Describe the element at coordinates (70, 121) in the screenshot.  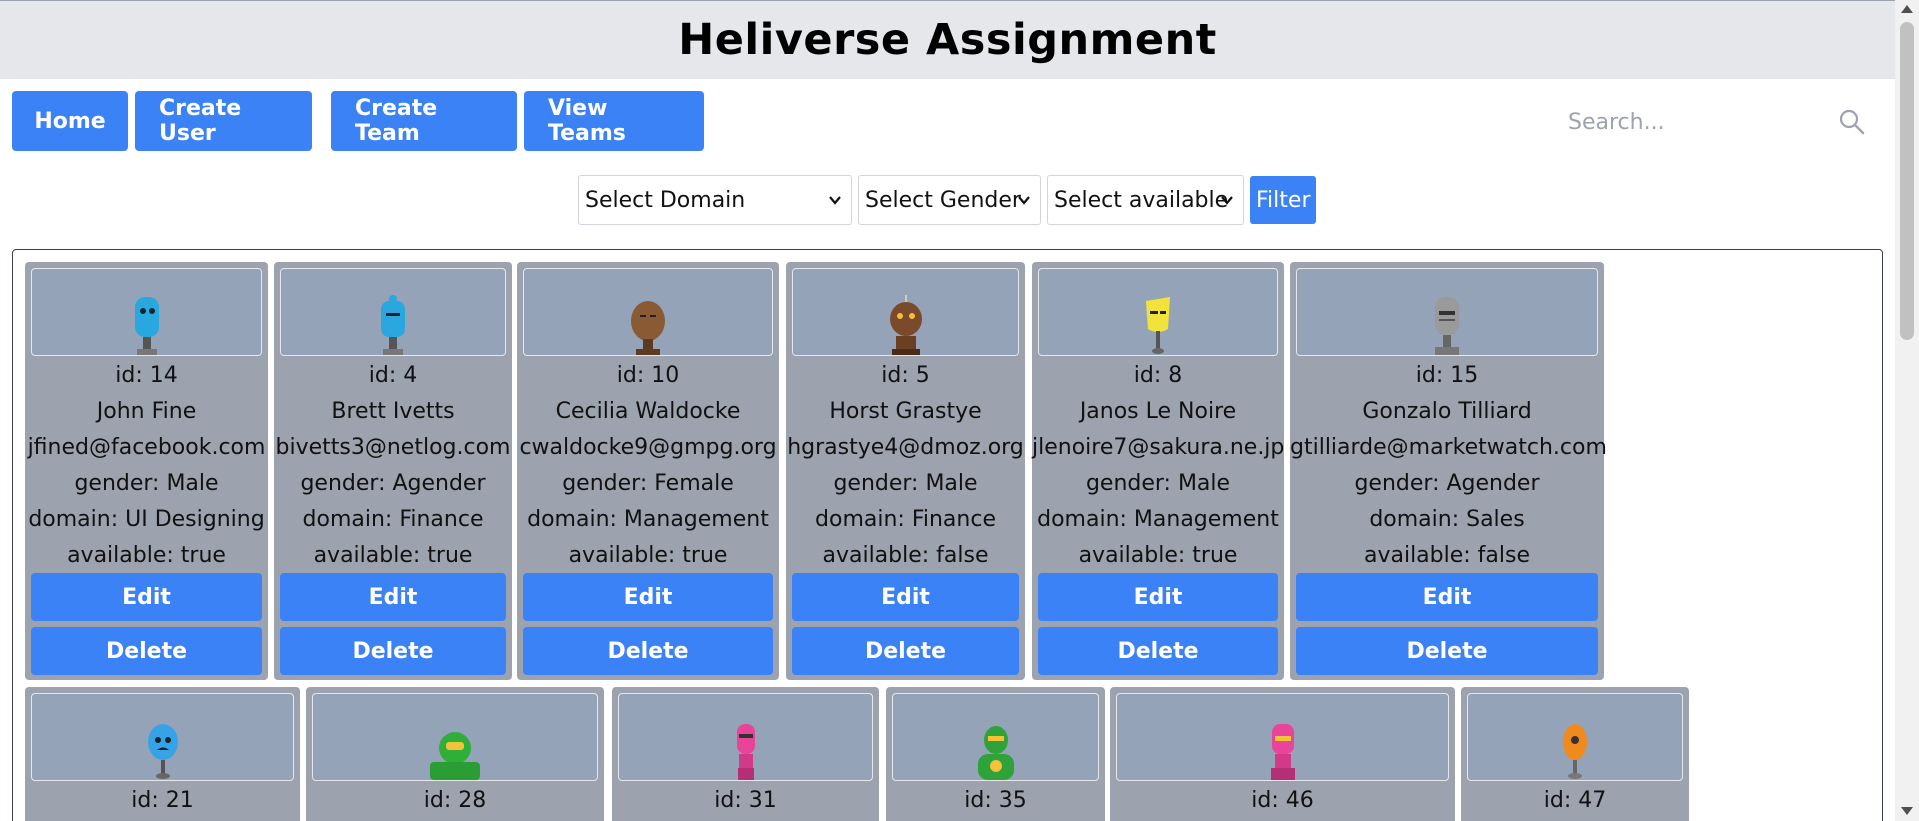
I see `home-button: Home` at that location.